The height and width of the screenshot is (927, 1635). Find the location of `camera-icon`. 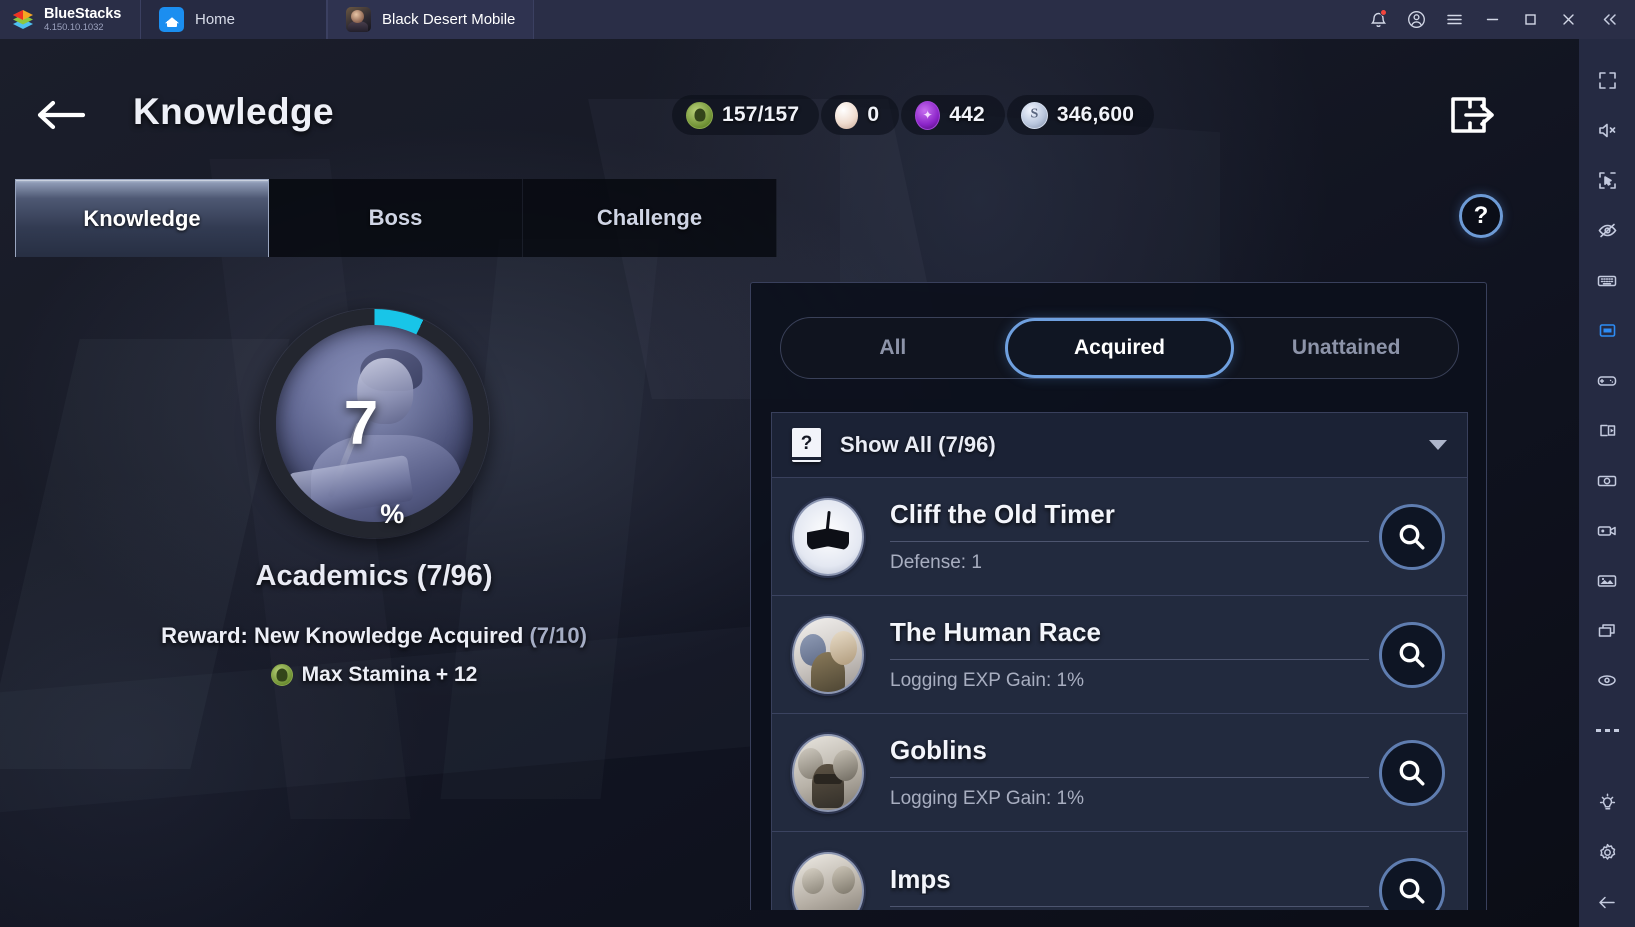

camera-icon is located at coordinates (1607, 480).